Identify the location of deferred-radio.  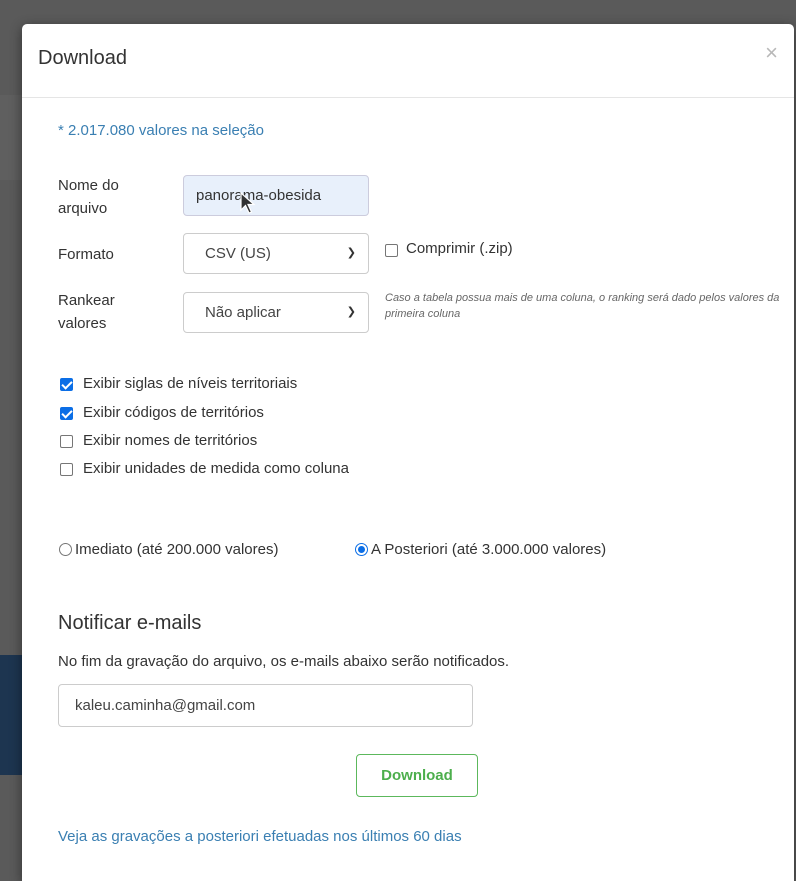
(361, 549).